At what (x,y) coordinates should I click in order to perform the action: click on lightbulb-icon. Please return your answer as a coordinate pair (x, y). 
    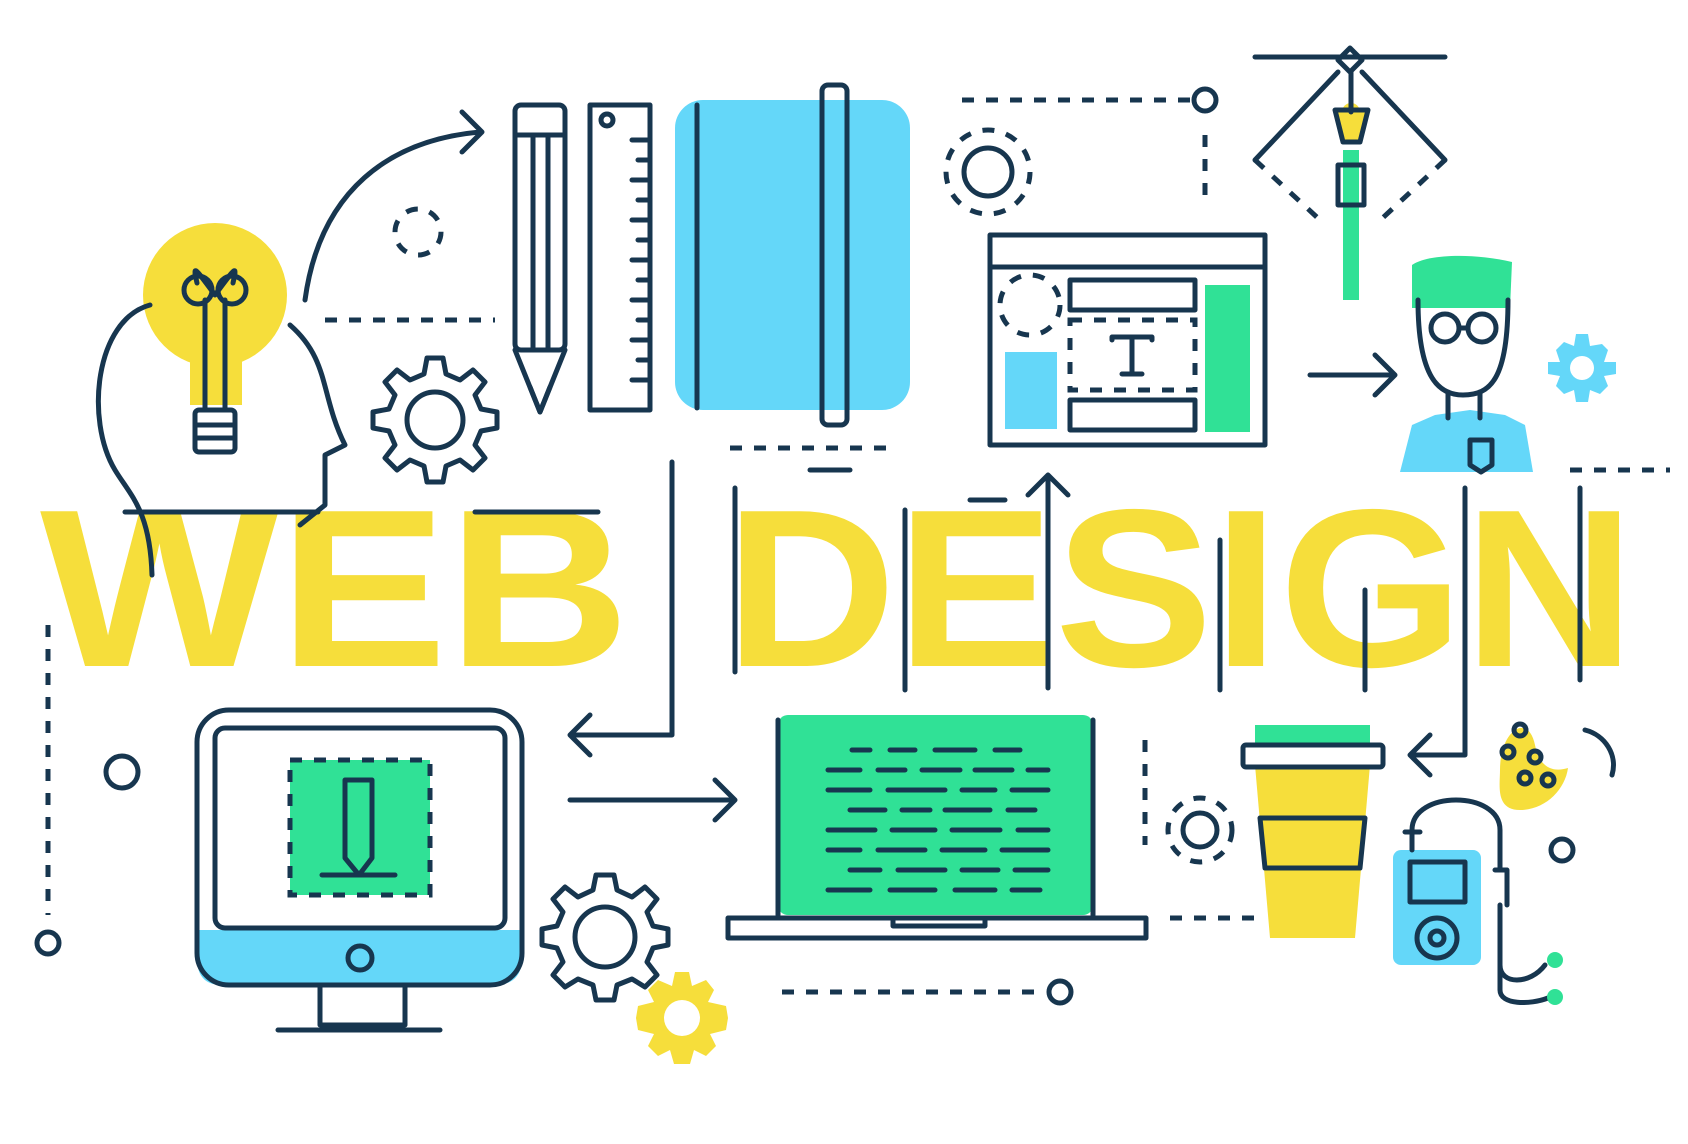
    Looking at the image, I should click on (215, 339).